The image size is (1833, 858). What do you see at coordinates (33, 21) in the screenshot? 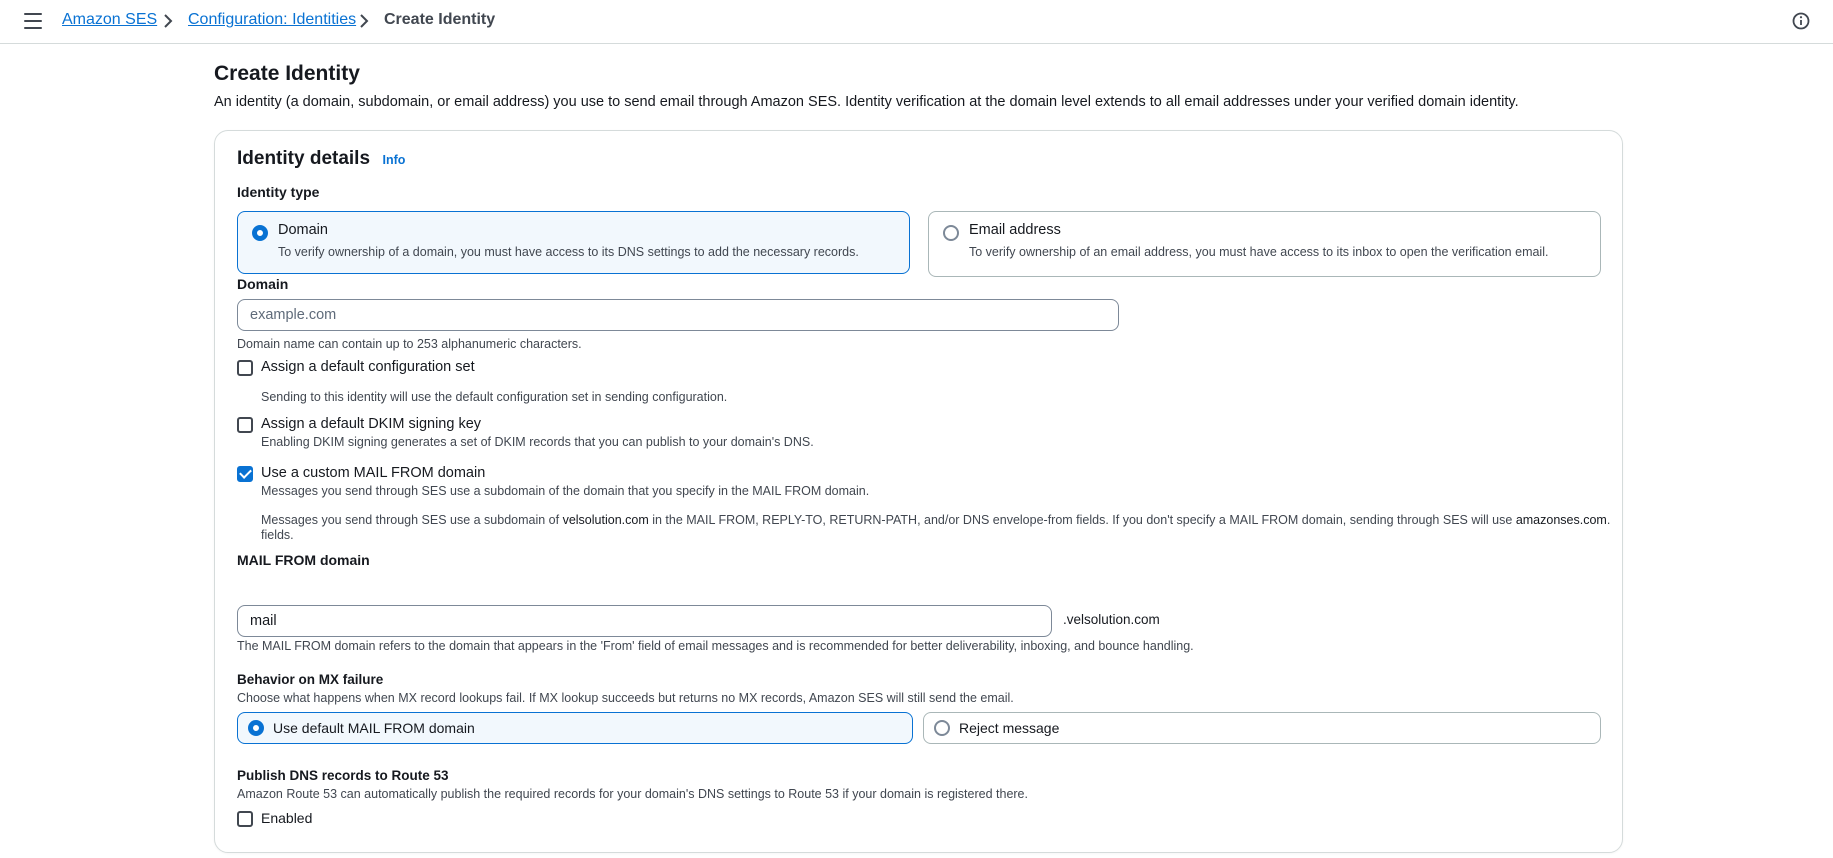
I see `hamburger-menu-icon` at bounding box center [33, 21].